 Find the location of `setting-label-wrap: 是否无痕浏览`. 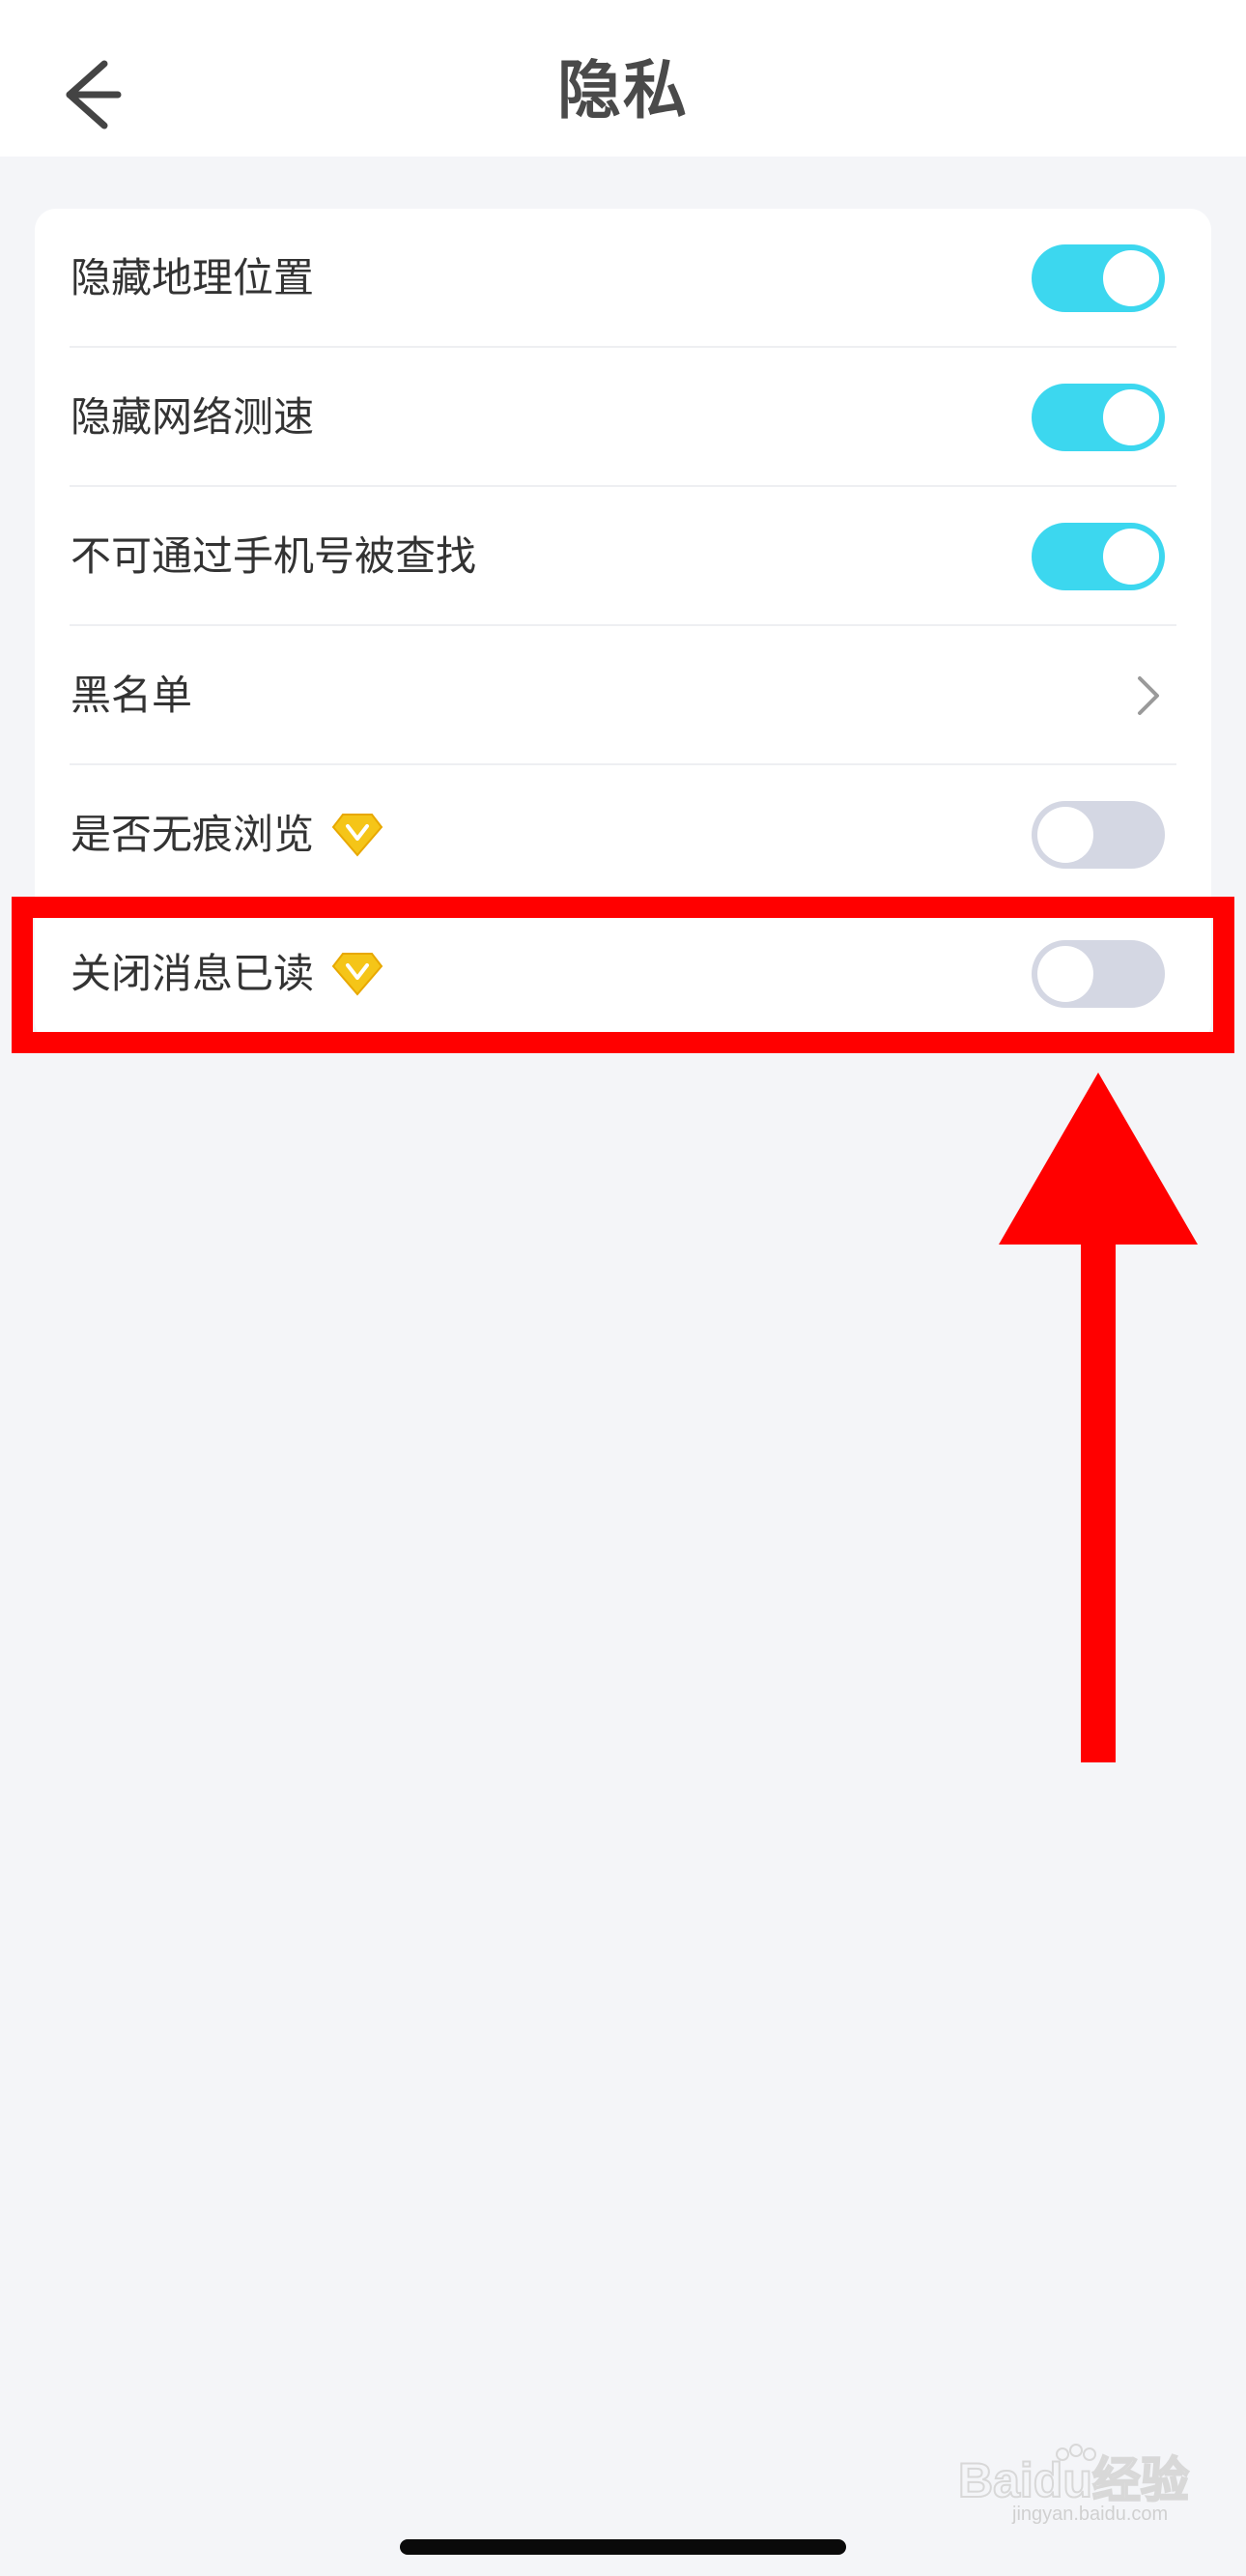

setting-label-wrap: 是否无痕浏览 is located at coordinates (227, 835).